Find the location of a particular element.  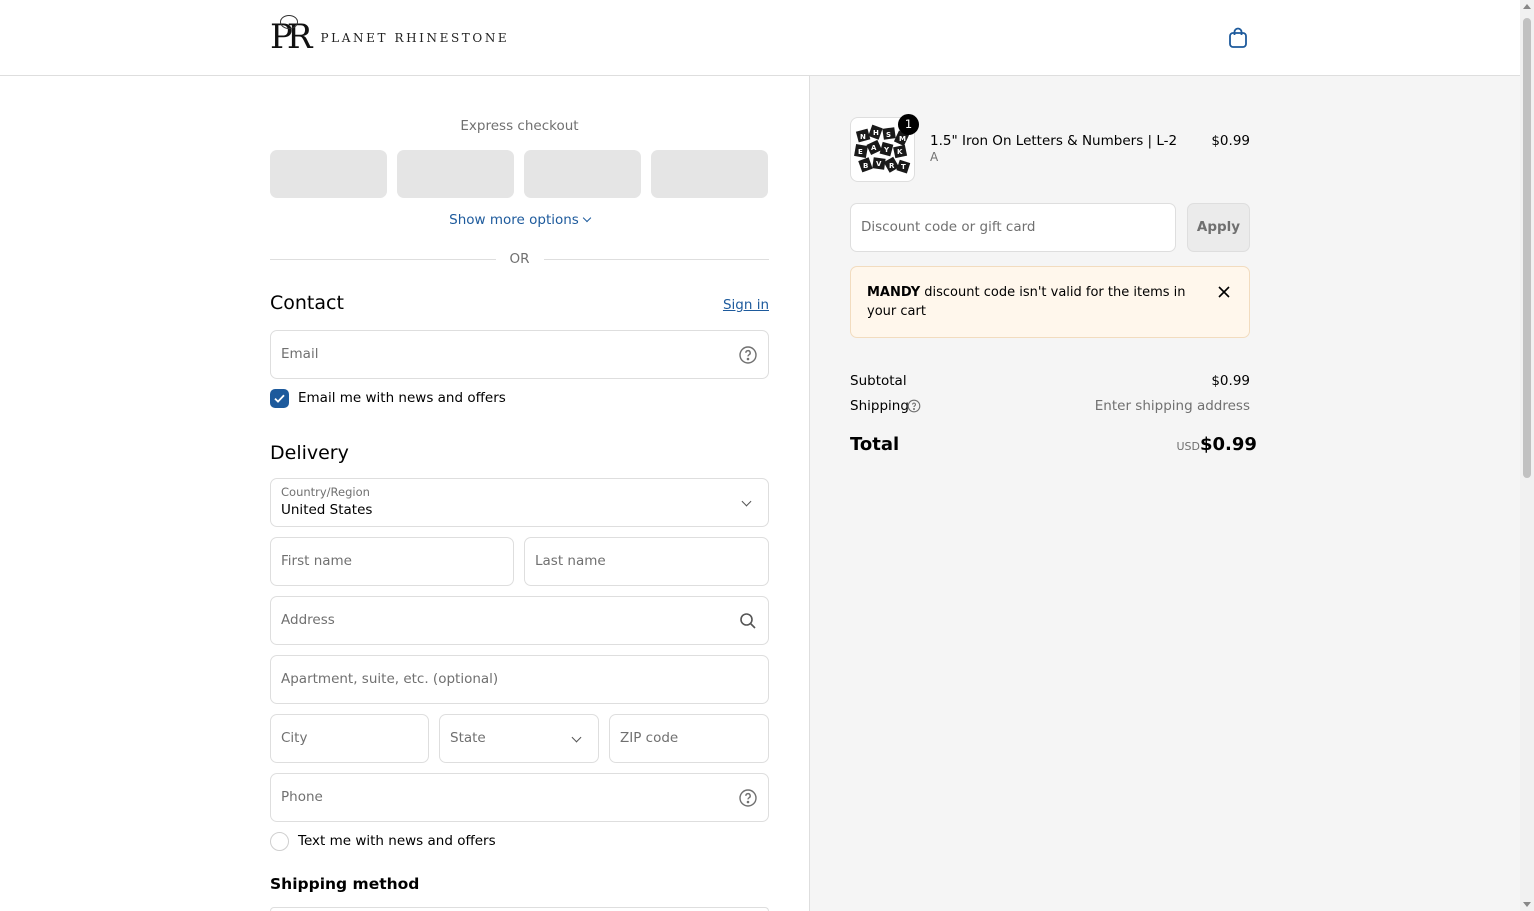

text-news-checkbox is located at coordinates (279, 841).